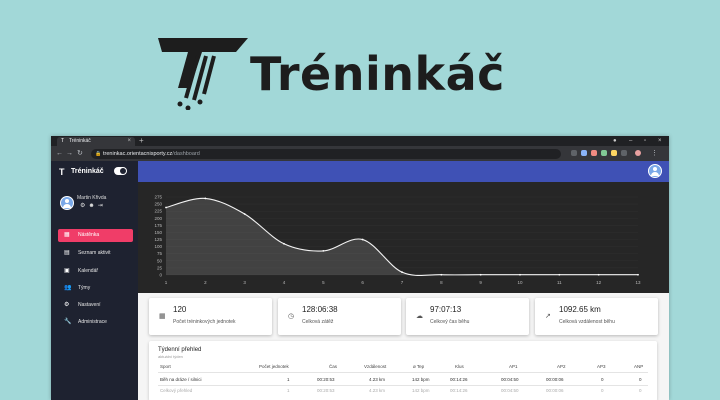 The width and height of the screenshot is (720, 400). What do you see at coordinates (580, 309) in the screenshot?
I see `stat-value: 1092.65 km` at bounding box center [580, 309].